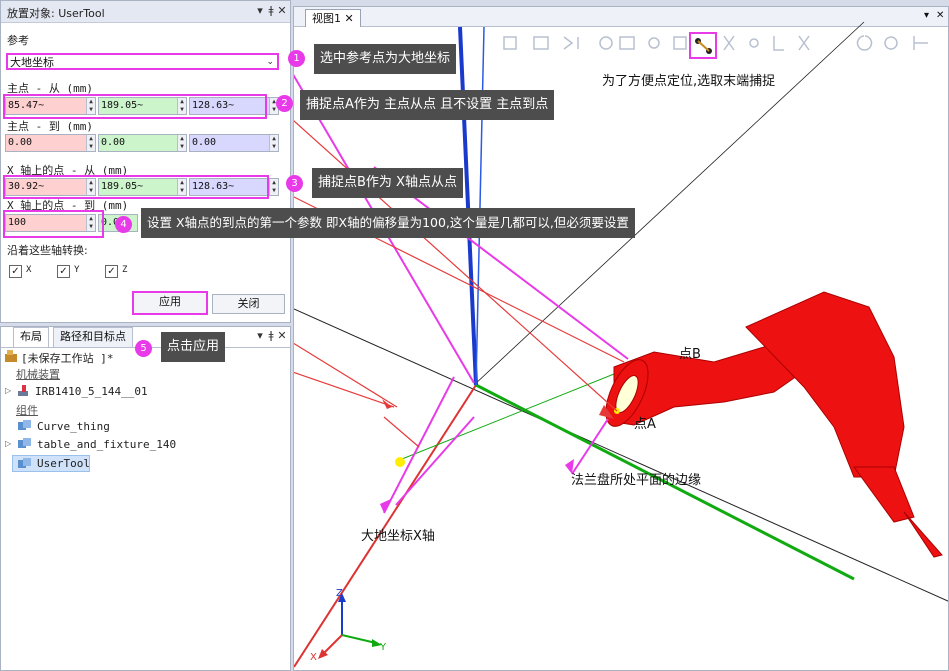 Image resolution: width=949 pixels, height=671 pixels. I want to click on axes-label: 沿着这些轴转换:, so click(47, 250).